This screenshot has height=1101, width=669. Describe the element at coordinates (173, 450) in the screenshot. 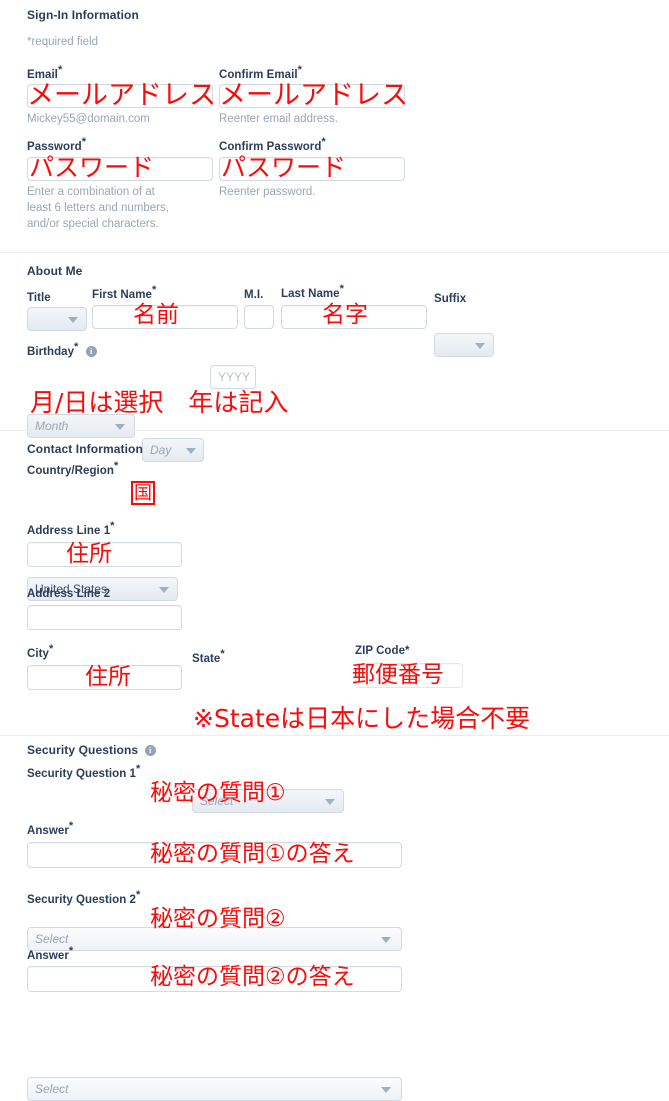

I see `birthday-day-select: Day` at that location.